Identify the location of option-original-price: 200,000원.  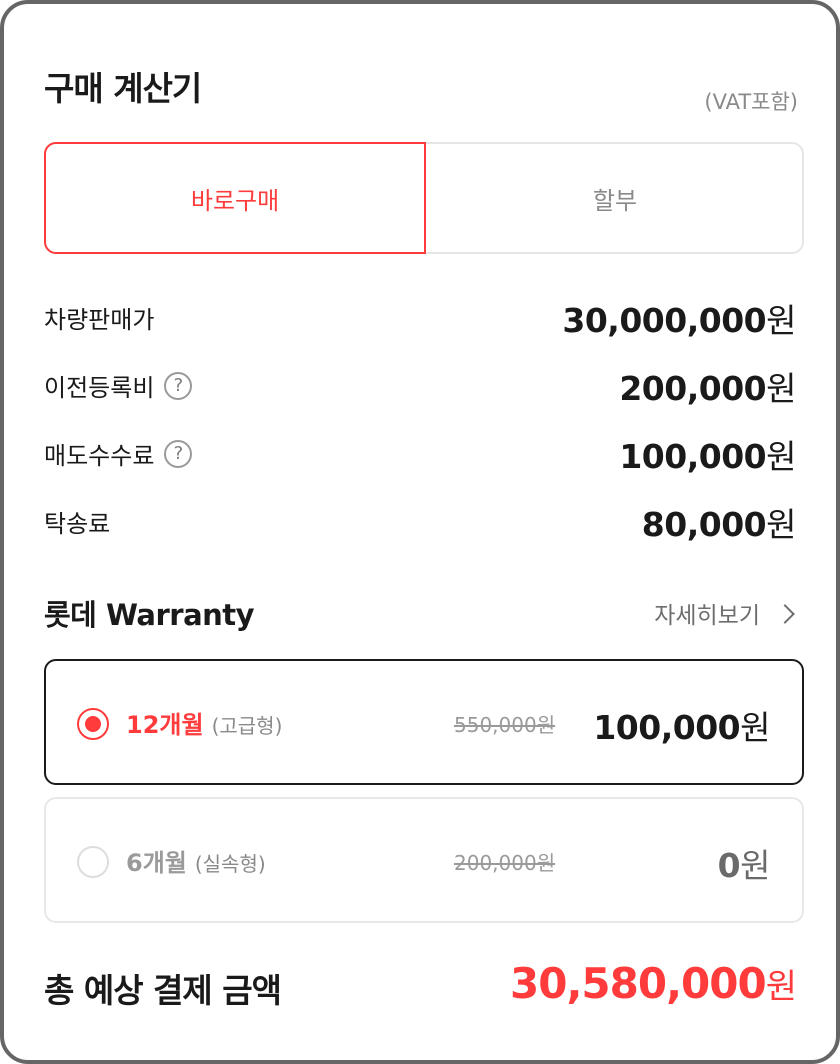
(505, 863).